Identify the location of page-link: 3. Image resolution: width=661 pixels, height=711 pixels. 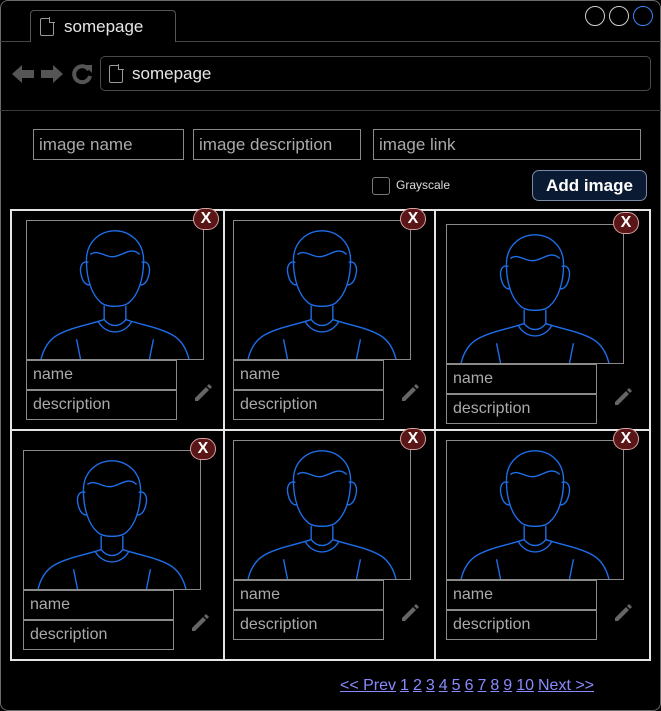
(430, 685).